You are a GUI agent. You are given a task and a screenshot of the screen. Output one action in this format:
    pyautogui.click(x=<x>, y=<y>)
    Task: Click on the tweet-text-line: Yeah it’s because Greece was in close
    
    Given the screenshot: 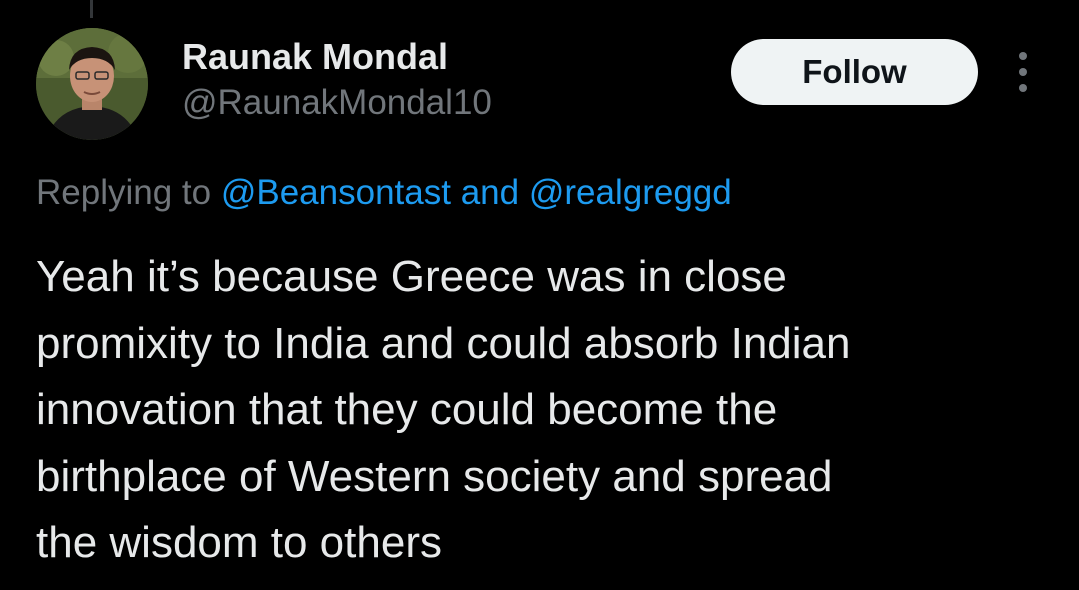 What is the action you would take?
    pyautogui.click(x=411, y=276)
    